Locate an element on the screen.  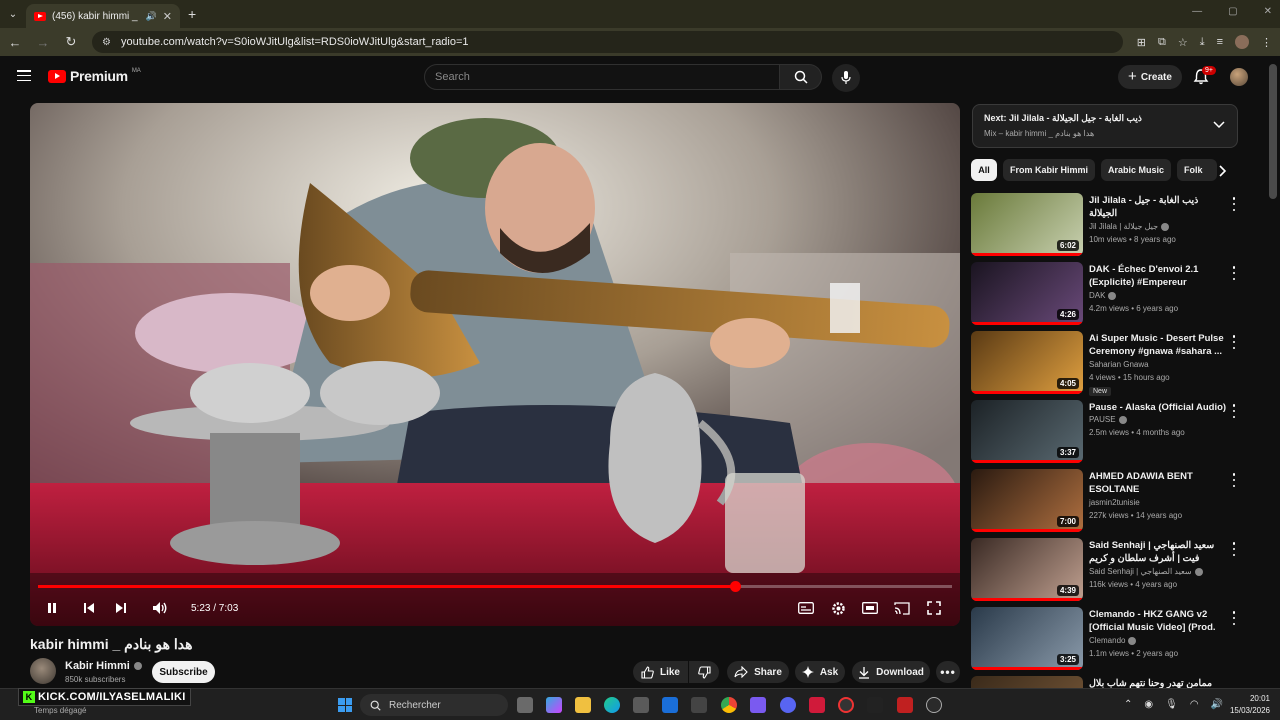
maximize-button: ▢ is located at coordinates (1232, 11).